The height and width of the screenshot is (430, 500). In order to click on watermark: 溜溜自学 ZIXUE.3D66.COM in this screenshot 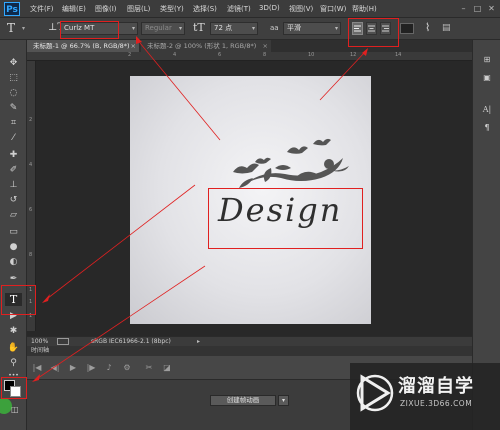, I will do `click(425, 396)`.